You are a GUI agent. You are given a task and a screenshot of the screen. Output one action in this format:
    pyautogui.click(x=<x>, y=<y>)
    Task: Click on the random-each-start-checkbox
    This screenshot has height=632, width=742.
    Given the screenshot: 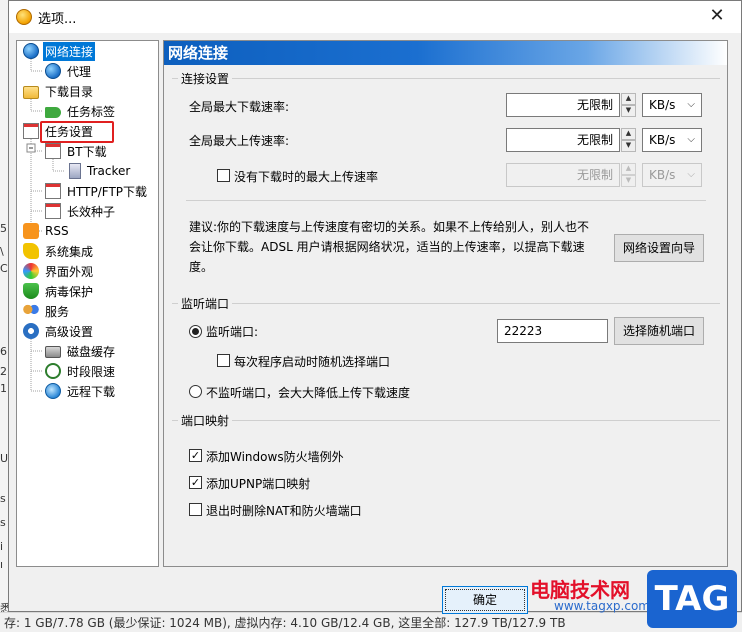 What is the action you would take?
    pyautogui.click(x=223, y=360)
    